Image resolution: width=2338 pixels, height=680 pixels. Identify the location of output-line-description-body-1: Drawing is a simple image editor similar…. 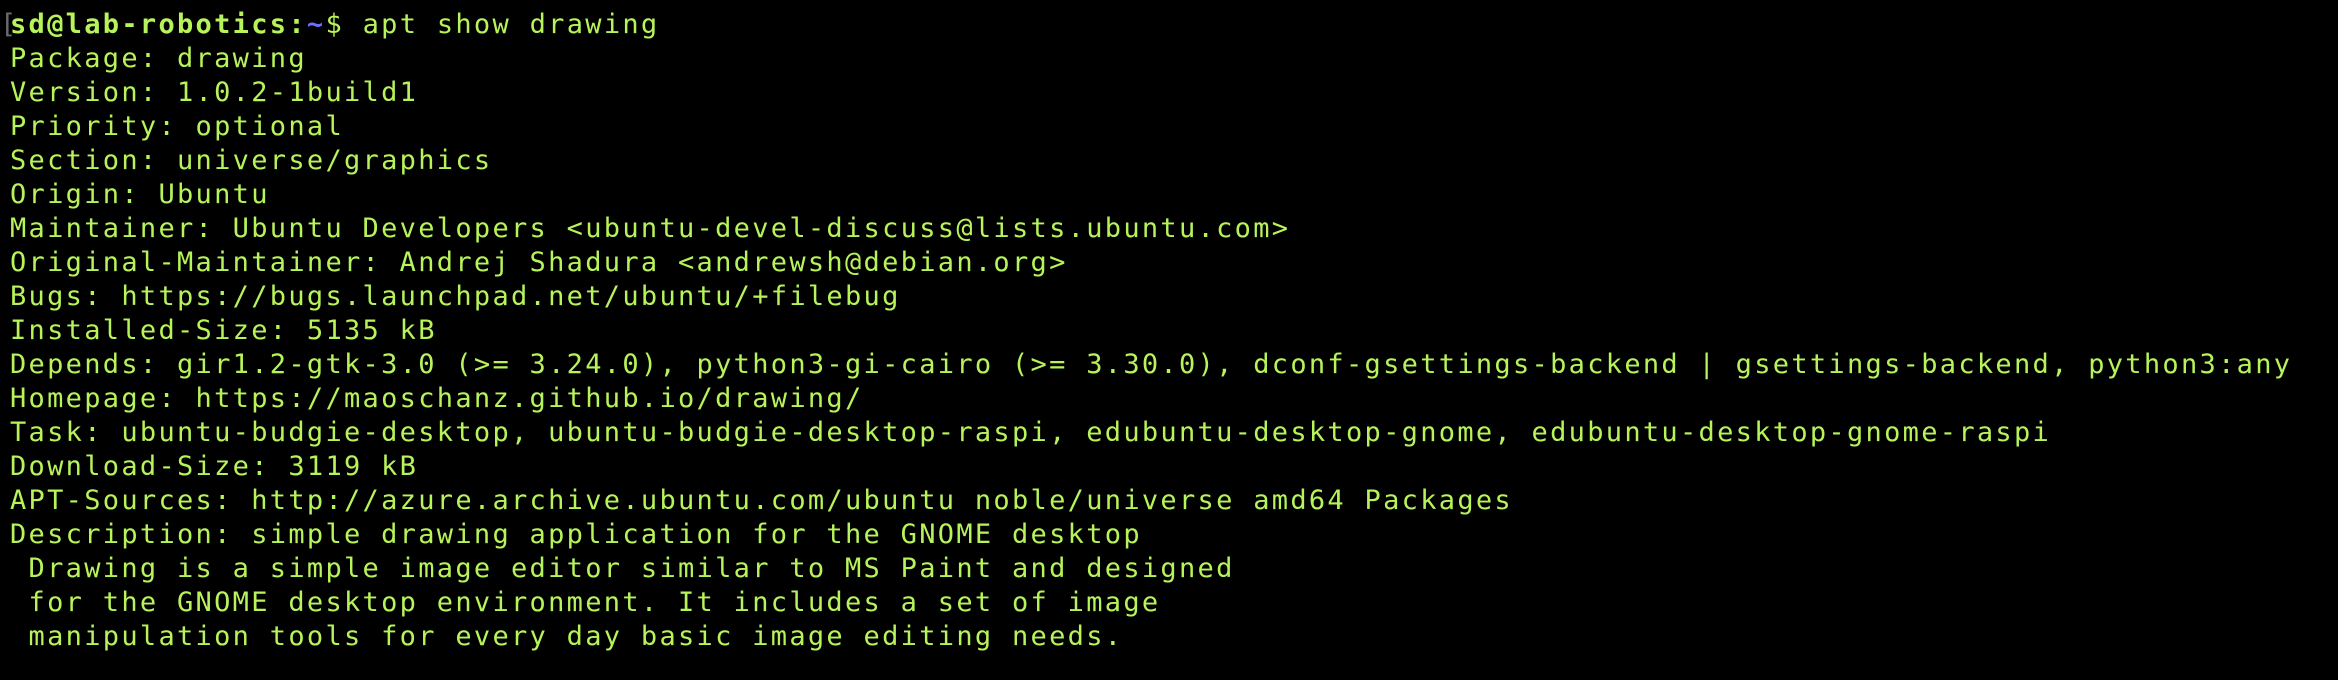
(622, 568).